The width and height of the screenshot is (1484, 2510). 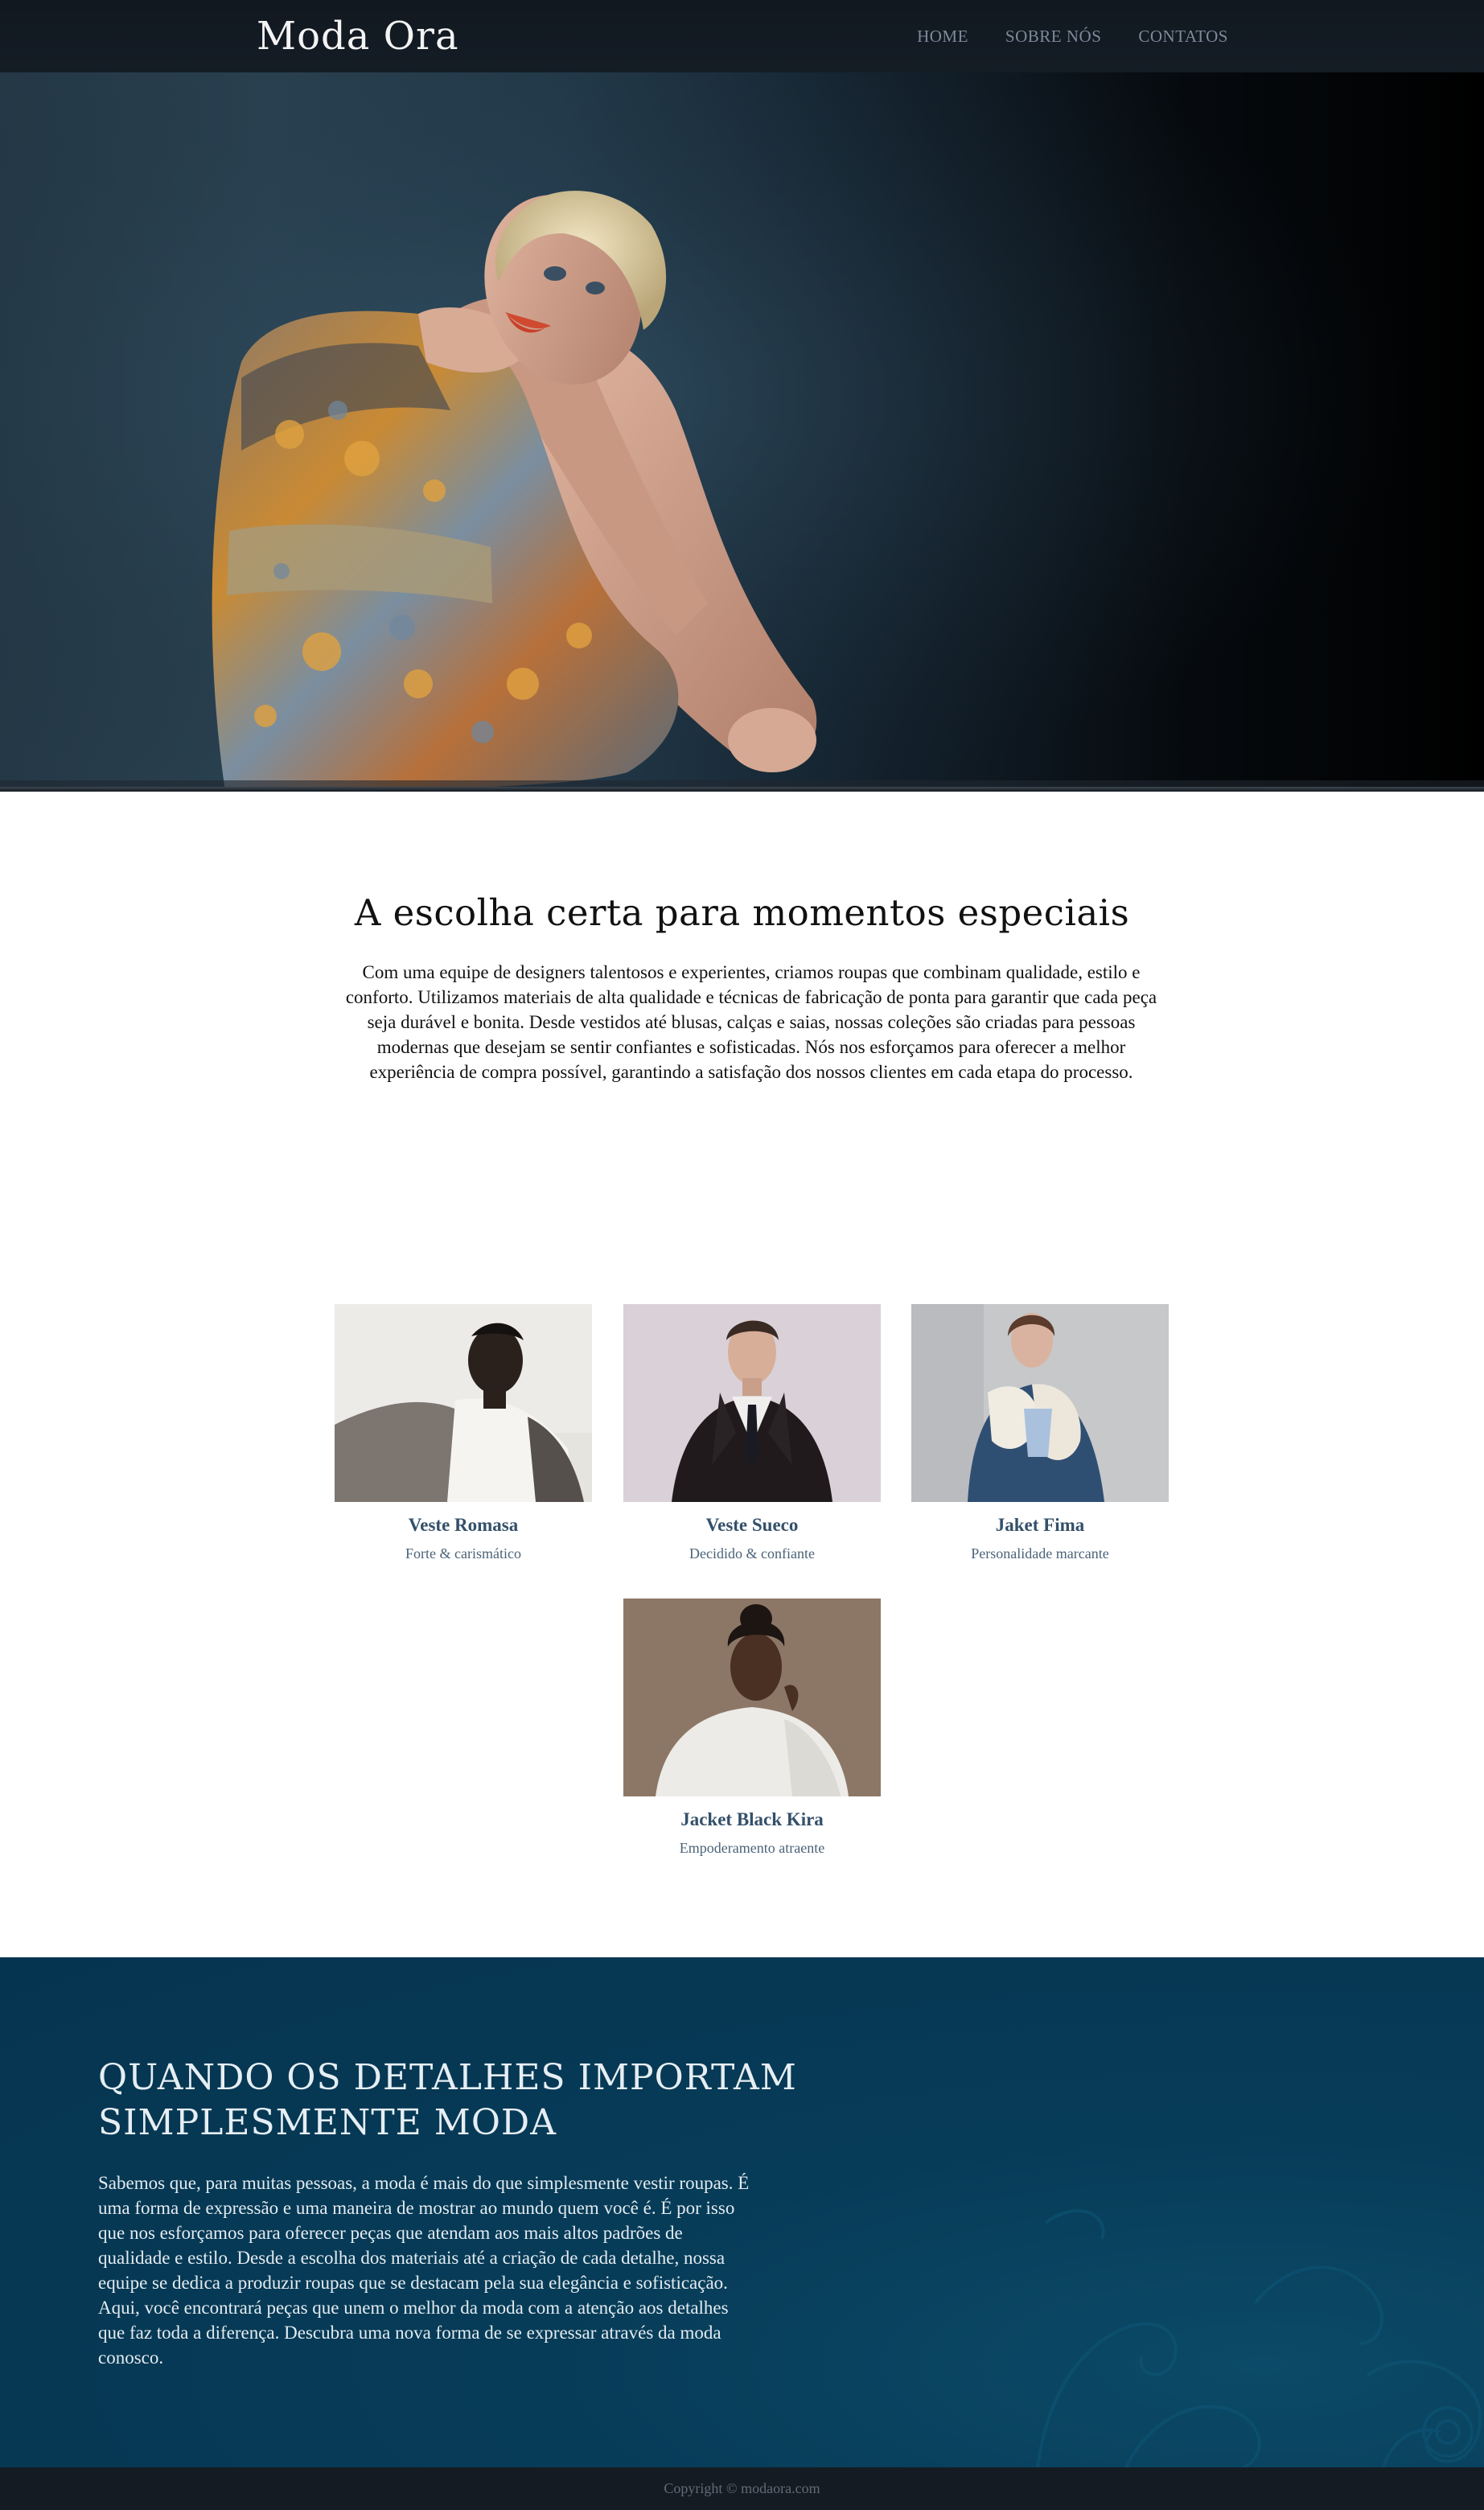 I want to click on product-desc: Forte & carismático, so click(x=463, y=1553).